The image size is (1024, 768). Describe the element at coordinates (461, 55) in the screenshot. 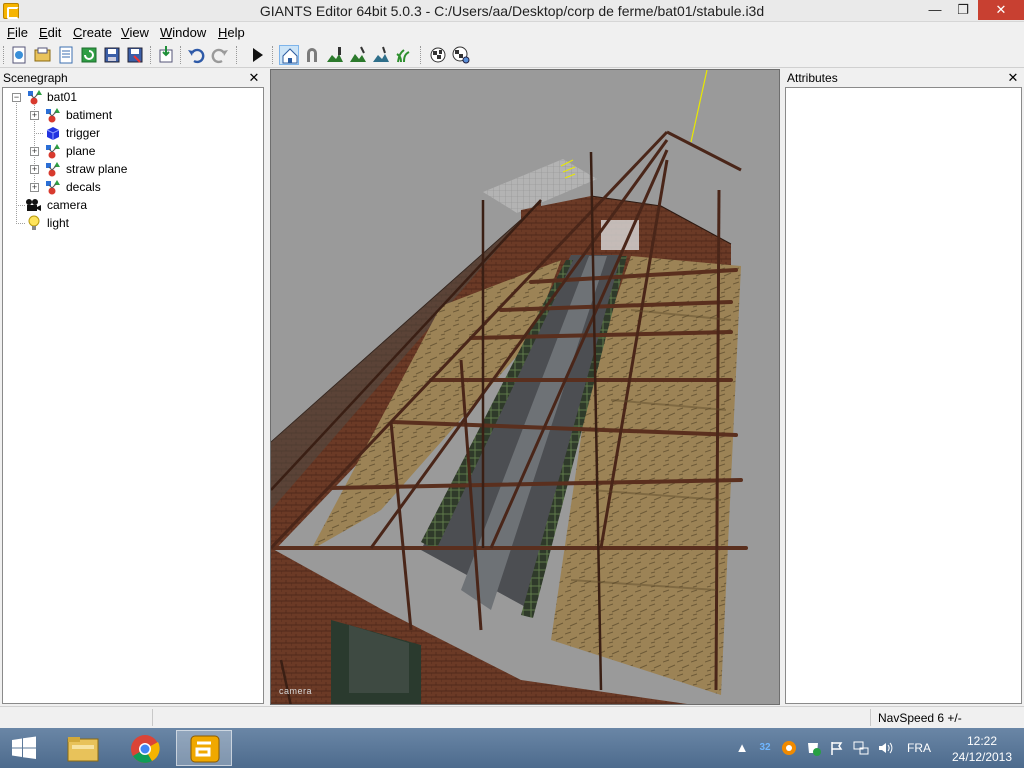

I see `checker-settings-icon` at that location.